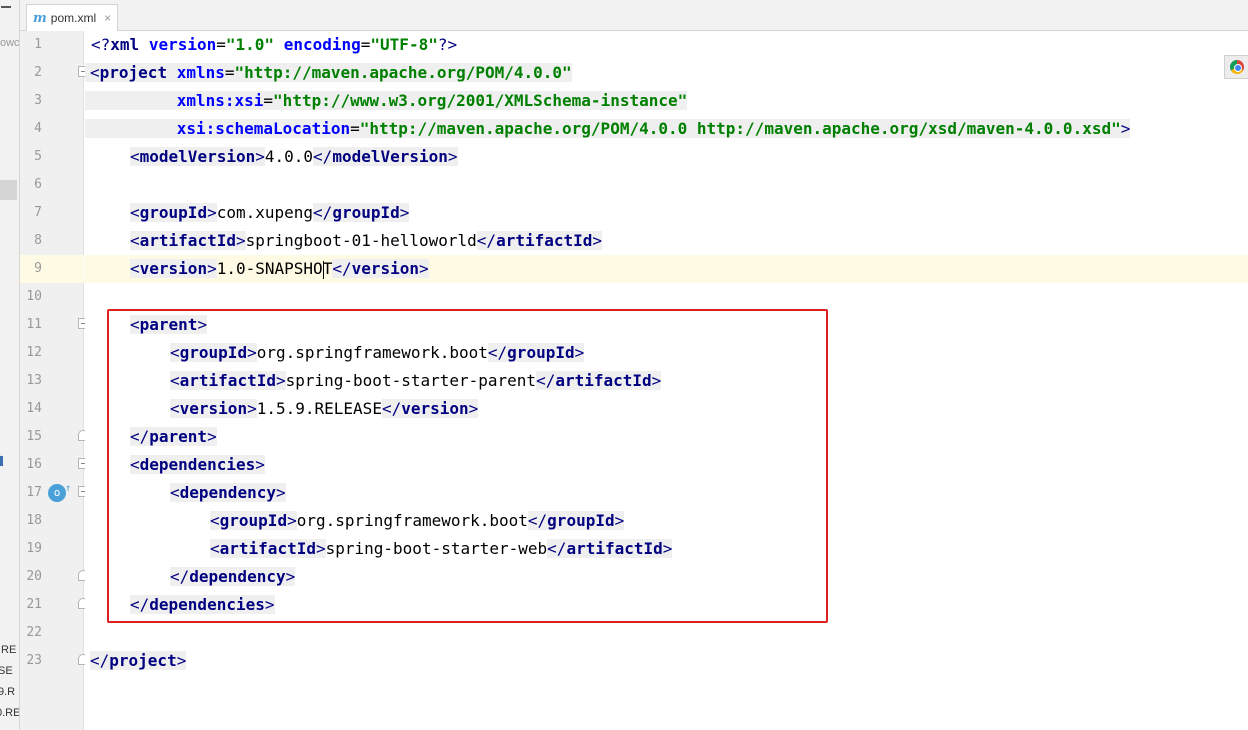 This screenshot has height=730, width=1248. What do you see at coordinates (54, 605) in the screenshot?
I see `gutter-row: 21` at bounding box center [54, 605].